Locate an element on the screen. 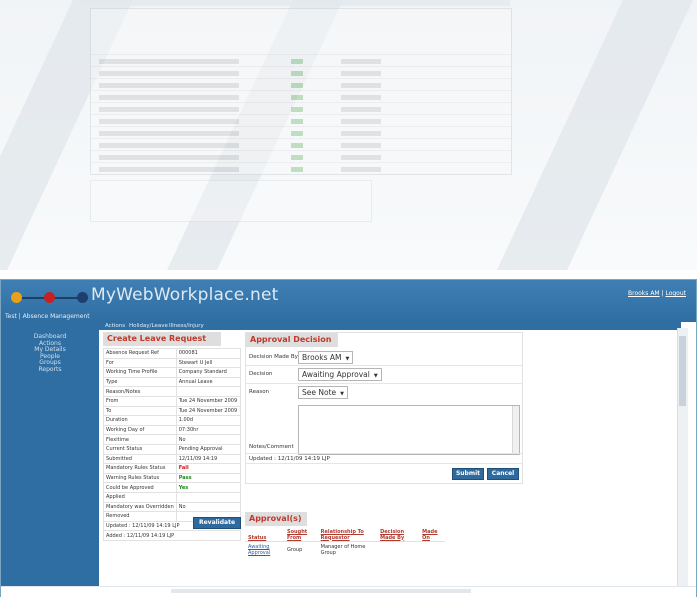 The width and height of the screenshot is (697, 597). decision-made-by-label: Decision Made By is located at coordinates (273, 357).